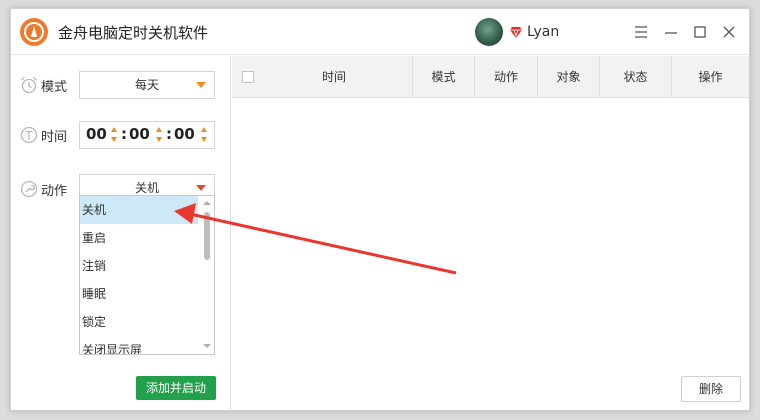 This screenshot has width=760, height=420. I want to click on table-header: 时间 模式 动作 对象 状态 操作, so click(490, 77).